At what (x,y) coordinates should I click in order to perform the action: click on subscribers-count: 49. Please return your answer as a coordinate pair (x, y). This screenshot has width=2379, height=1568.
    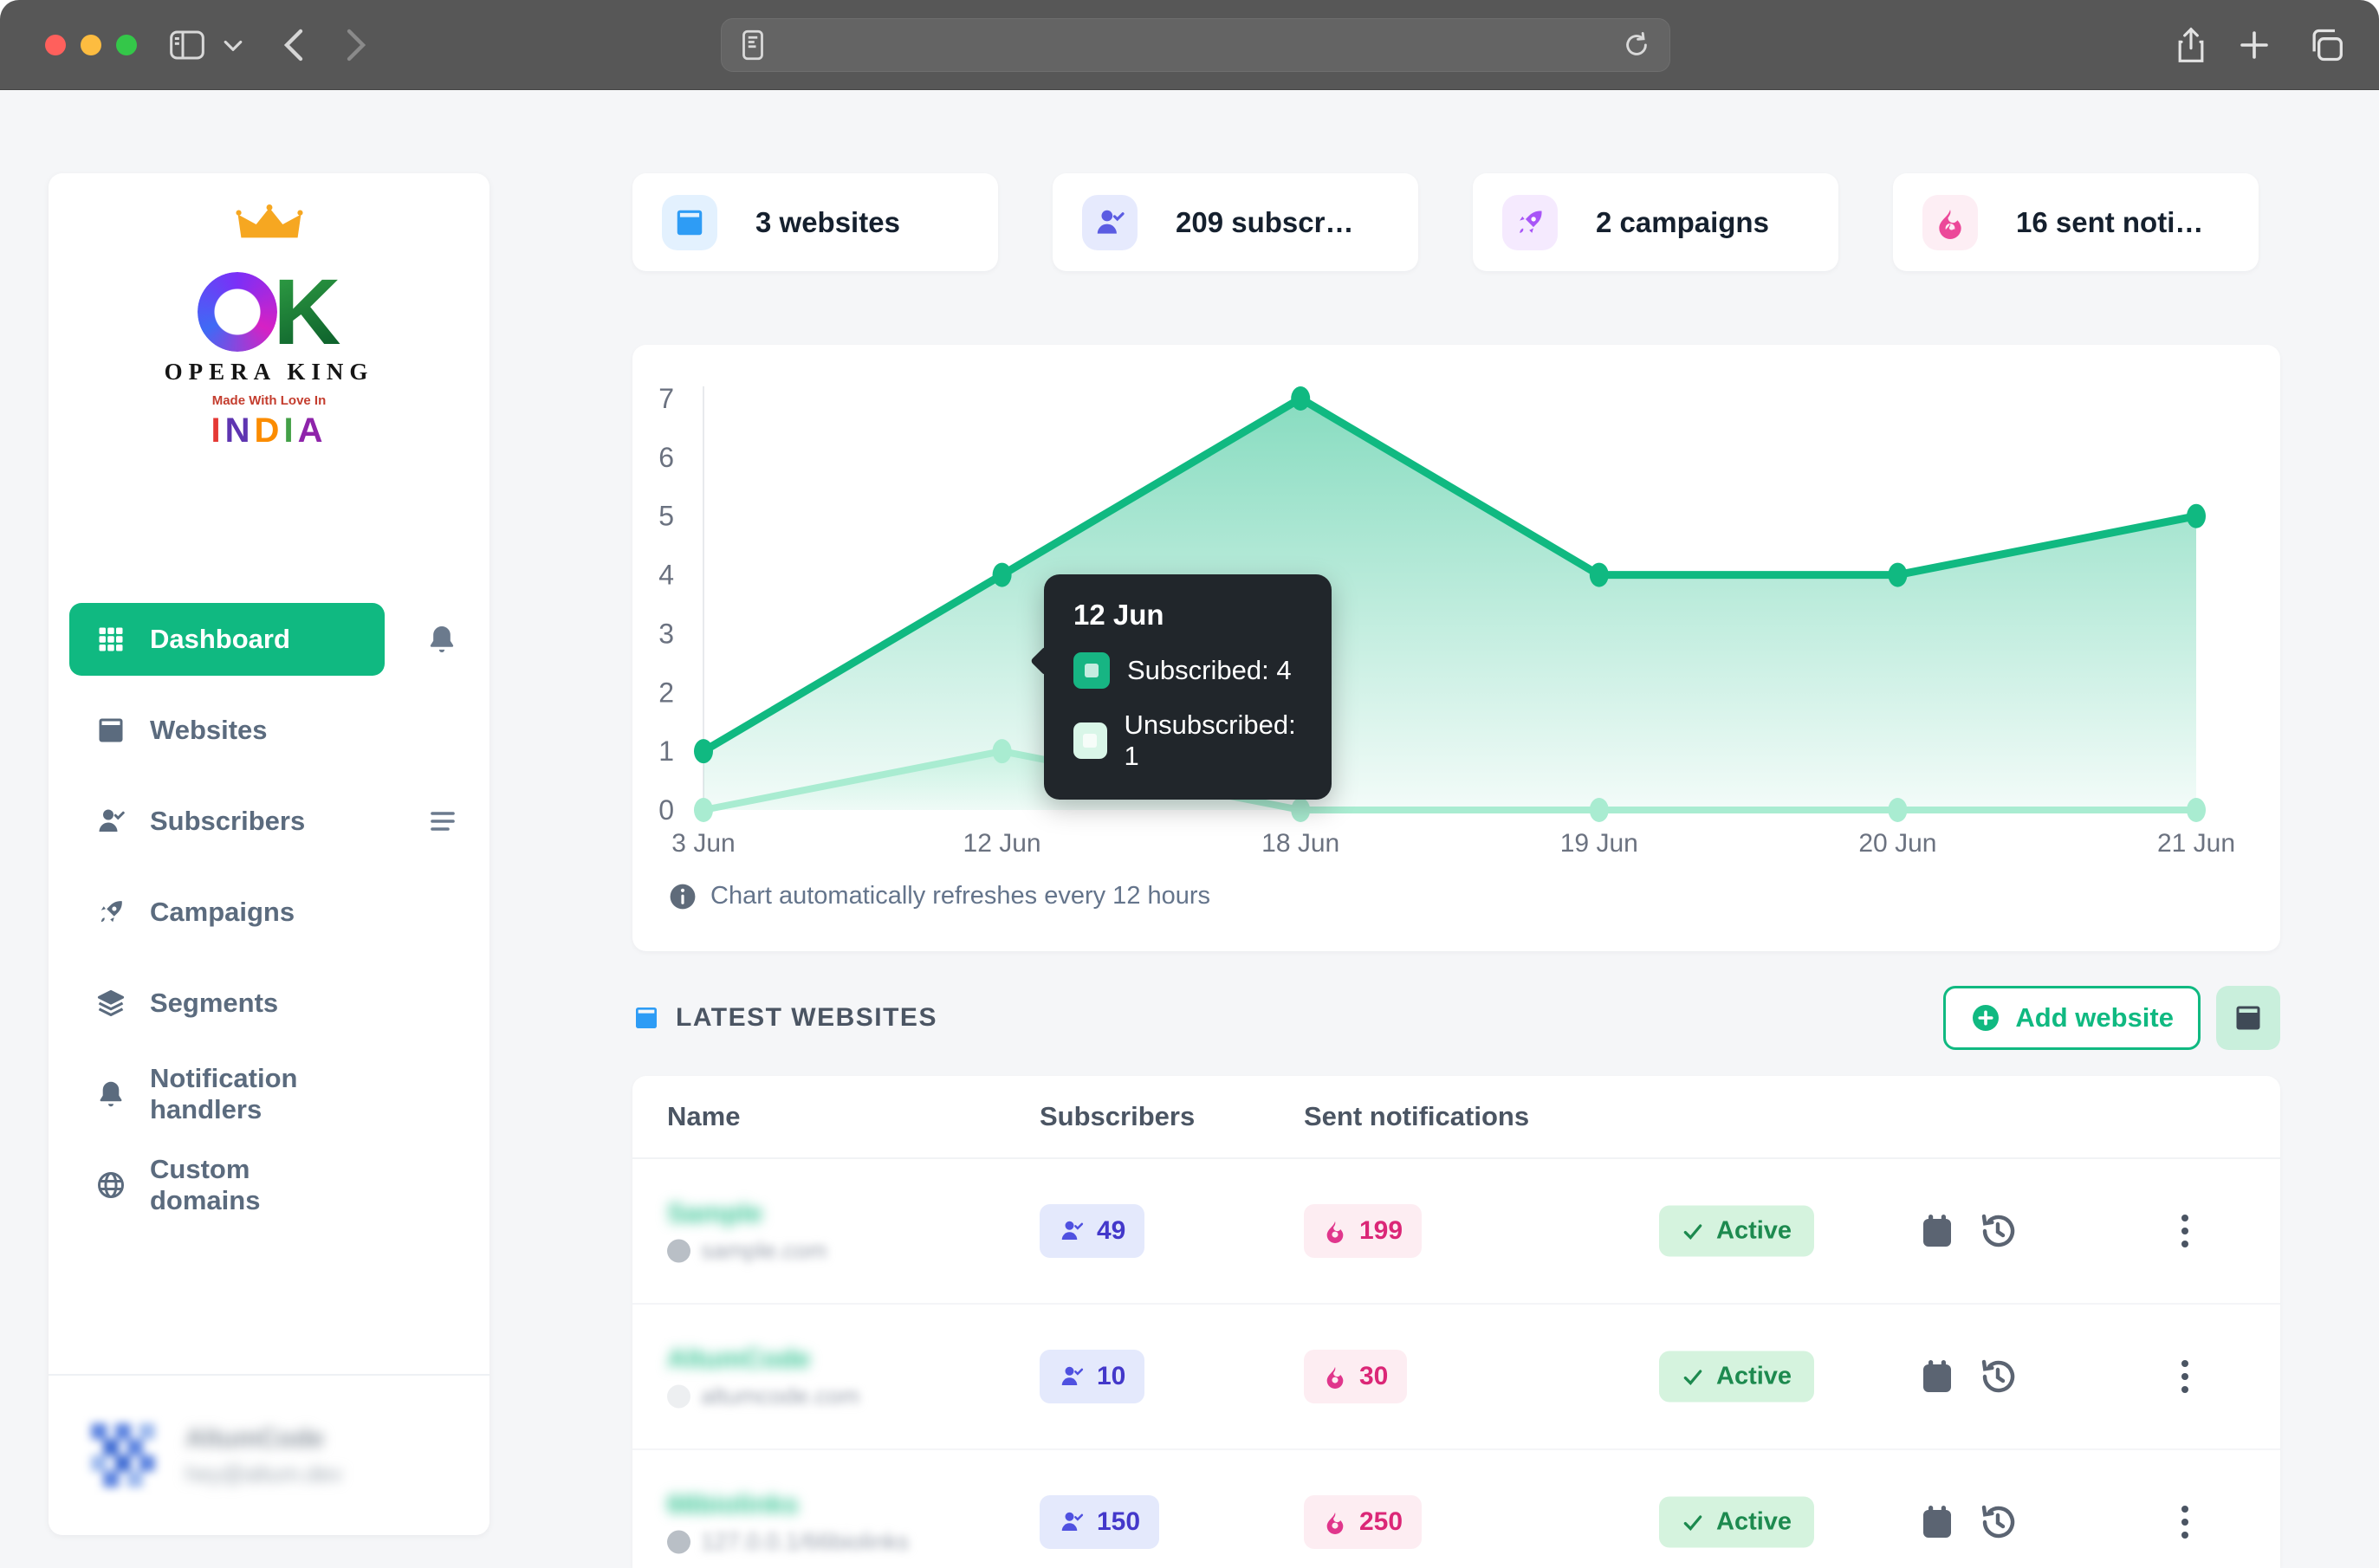
    Looking at the image, I should click on (1111, 1230).